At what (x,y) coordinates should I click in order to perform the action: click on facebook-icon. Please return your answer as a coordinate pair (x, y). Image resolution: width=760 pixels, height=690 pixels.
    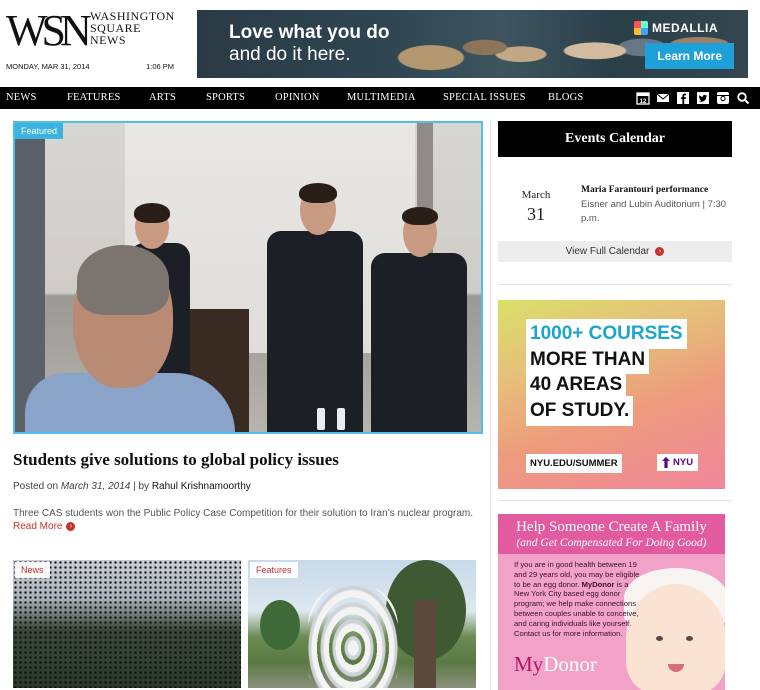
    Looking at the image, I should click on (683, 98).